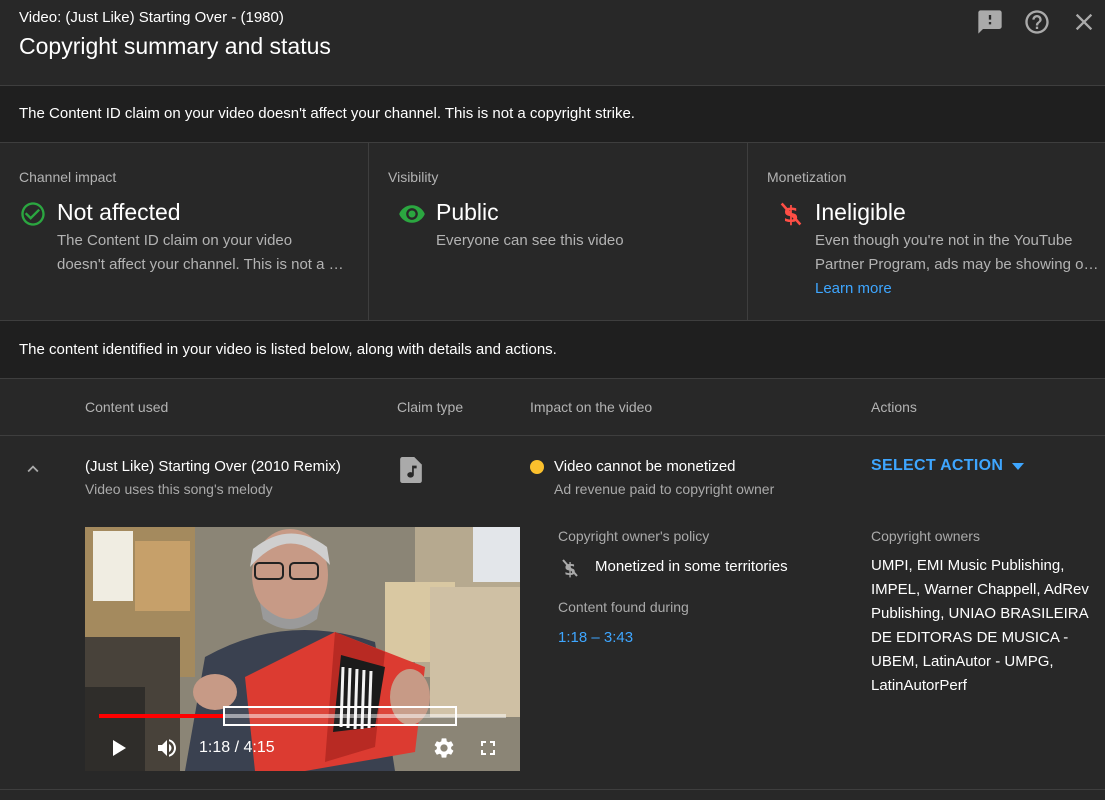 Image resolution: width=1105 pixels, height=800 pixels. I want to click on song-usage: Video uses this song's melody, so click(179, 489).